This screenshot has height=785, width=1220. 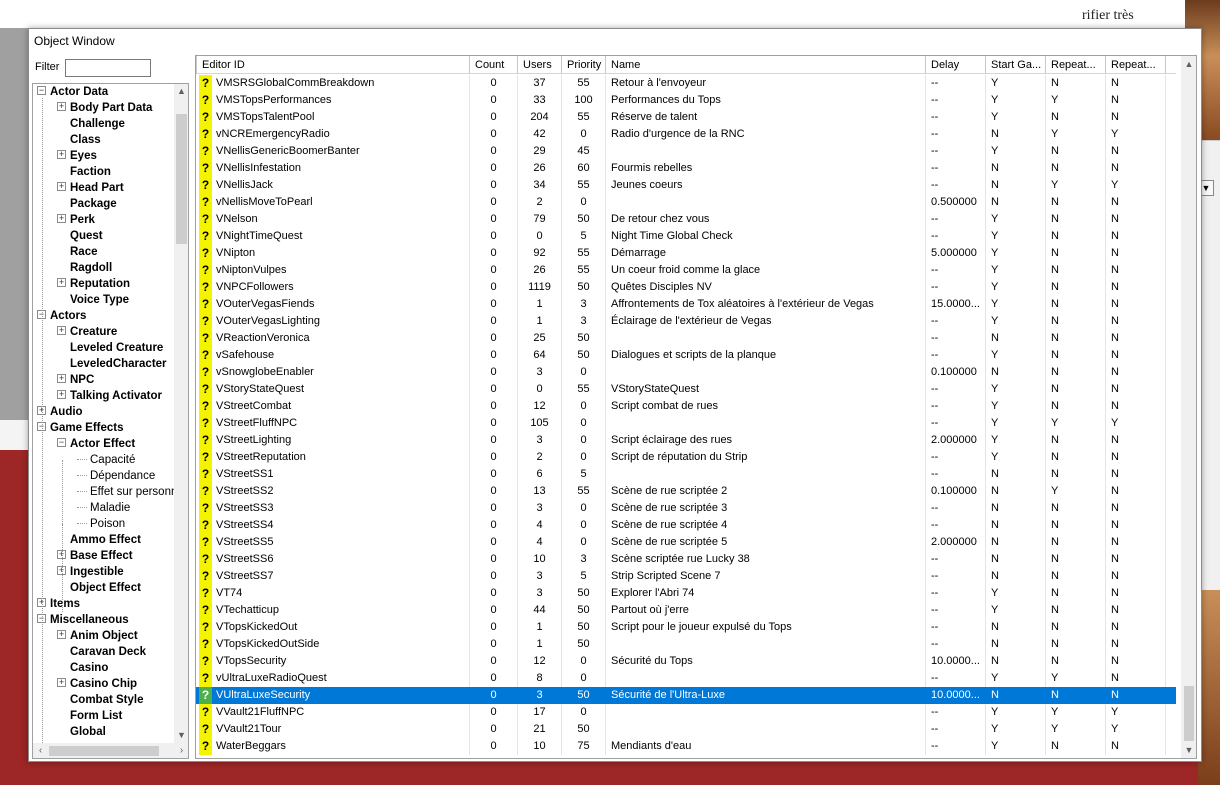 I want to click on table-row: ? VVault21FluffNPC 0 17 0 -- Y Y Y, so click(x=686, y=712).